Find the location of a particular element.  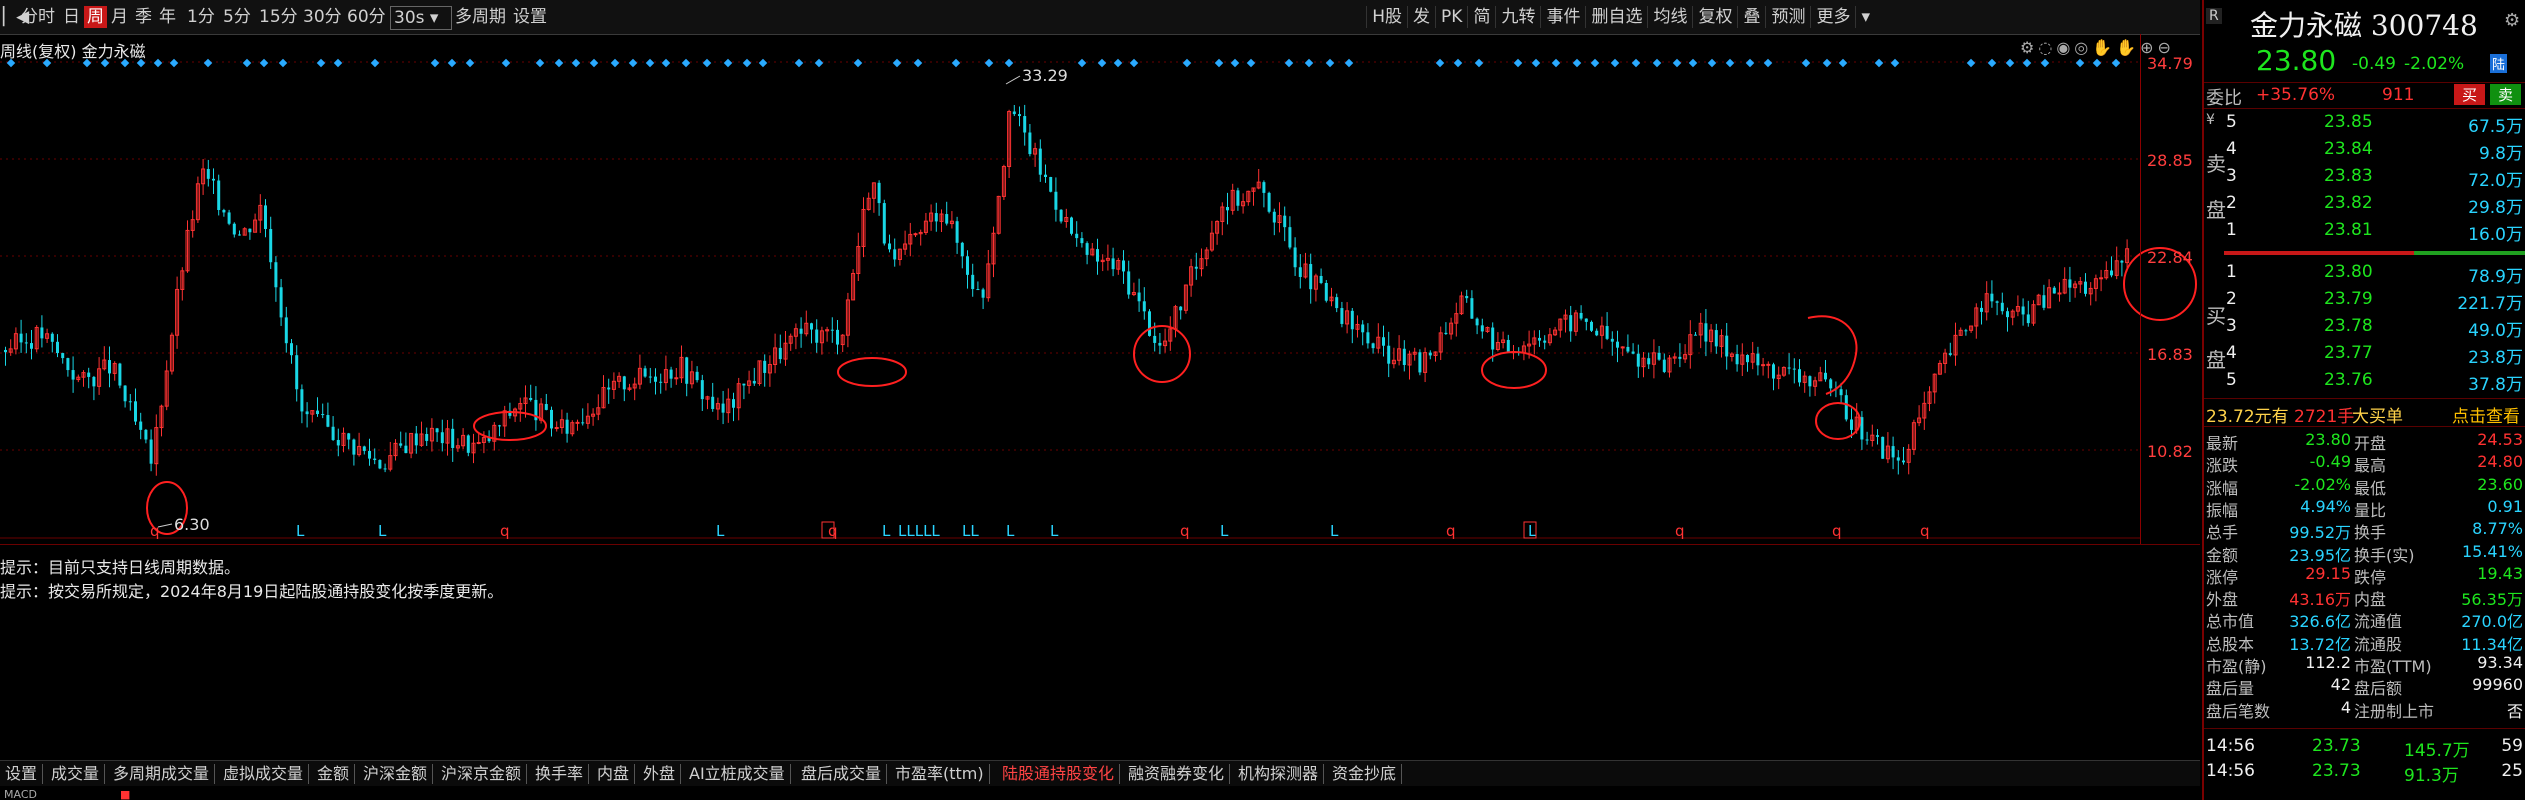

indicator-tab: 盘后成交量 is located at coordinates (842, 774).